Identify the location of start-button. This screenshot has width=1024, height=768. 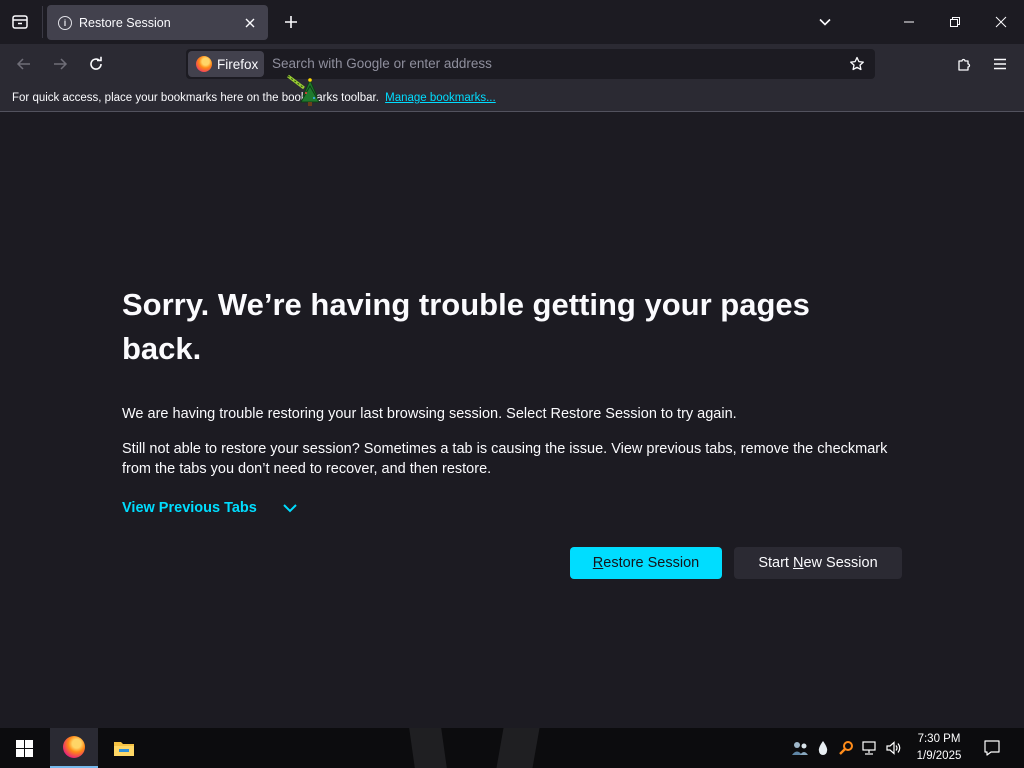
(24, 748).